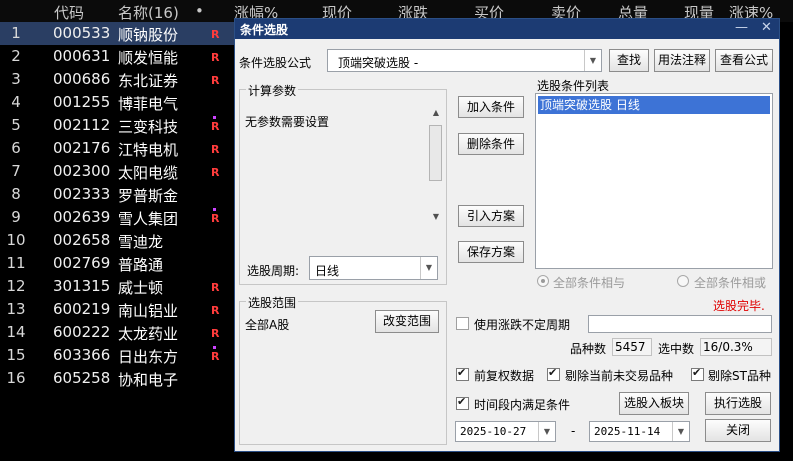 The width and height of the screenshot is (793, 461). Describe the element at coordinates (148, 196) in the screenshot. I see `stock-name: 罗普斯金` at that location.